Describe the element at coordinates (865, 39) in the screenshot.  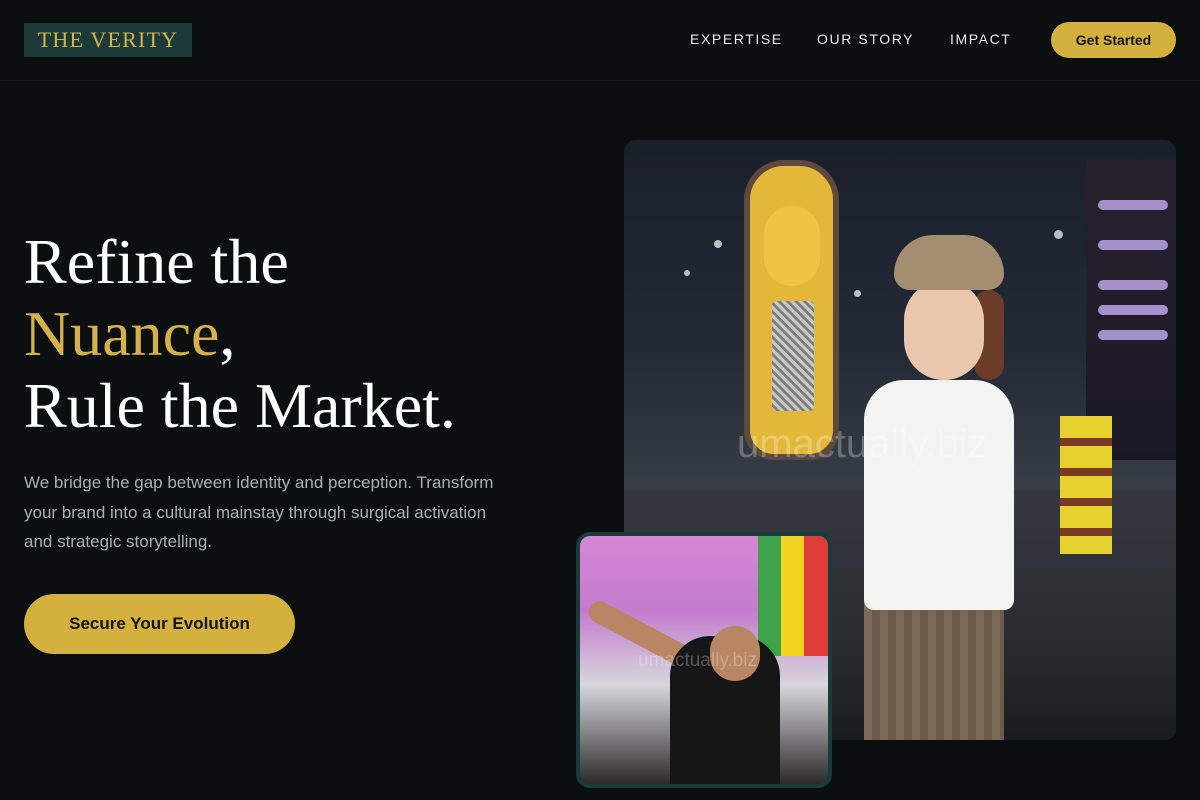
I see `nav-link-our-story: OUR STORY` at that location.